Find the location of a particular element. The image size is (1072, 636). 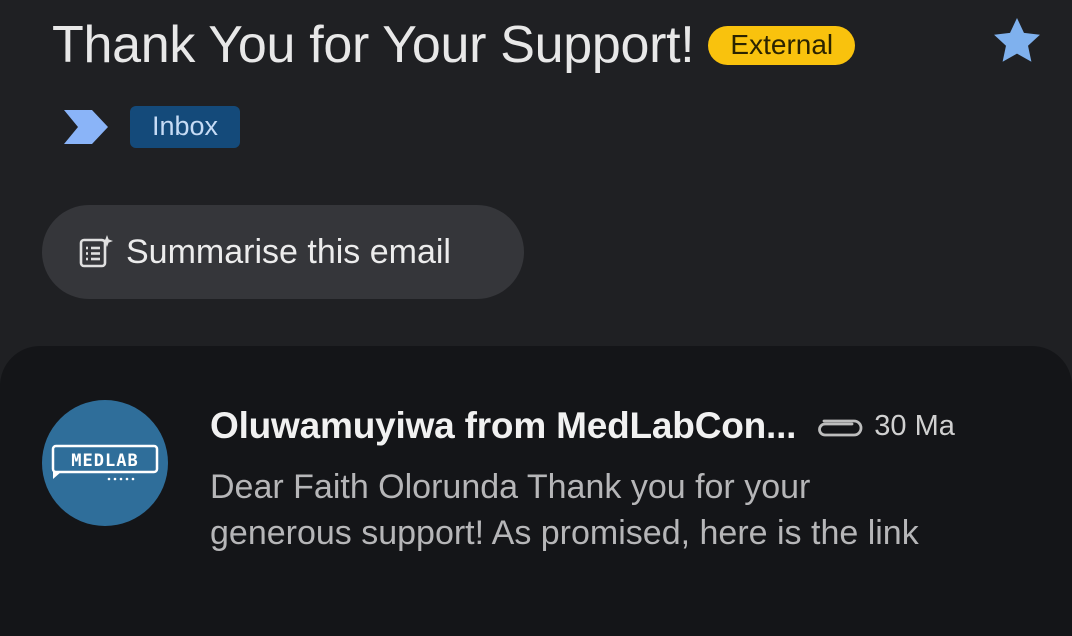

message-date: 30 Ma is located at coordinates (914, 425).